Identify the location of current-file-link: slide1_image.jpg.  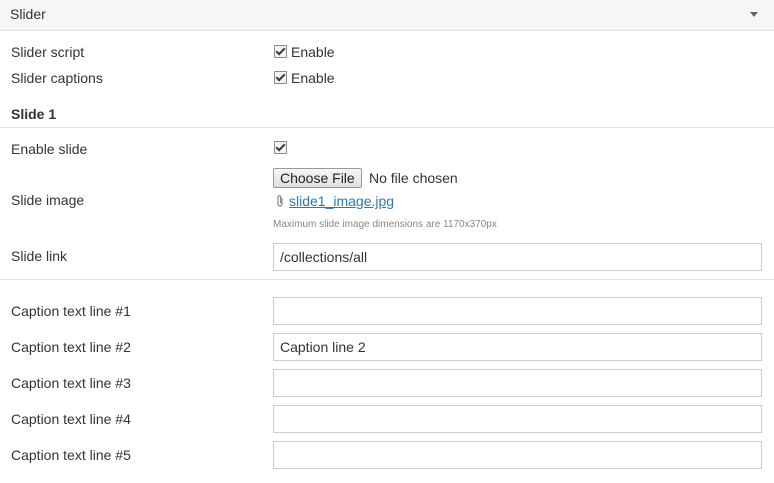
(341, 201).